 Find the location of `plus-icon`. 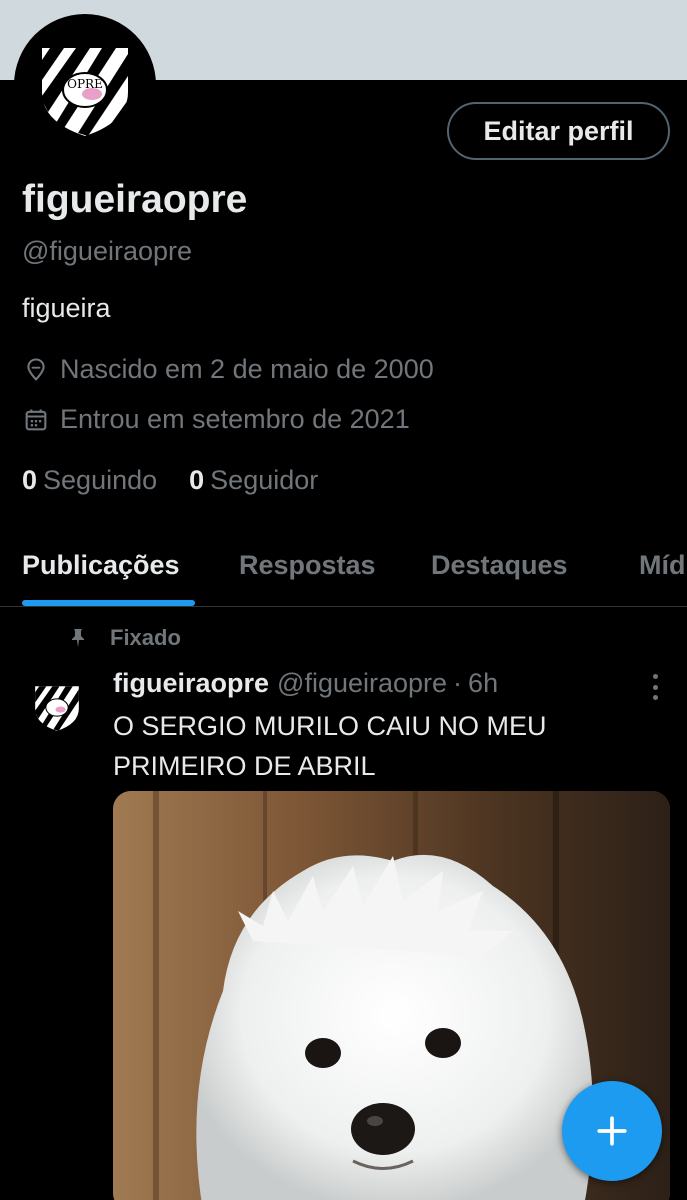

plus-icon is located at coordinates (612, 1131).